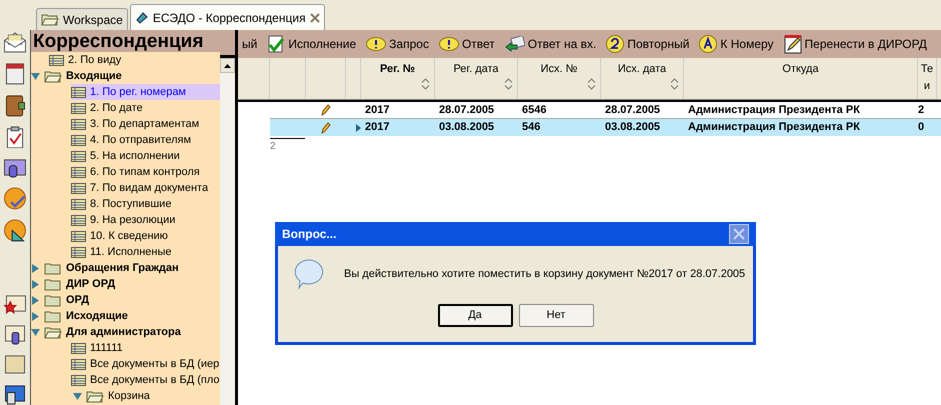 This screenshot has height=405, width=941. What do you see at coordinates (145, 124) in the screenshot?
I see `tree-item: 3. По департаментам` at bounding box center [145, 124].